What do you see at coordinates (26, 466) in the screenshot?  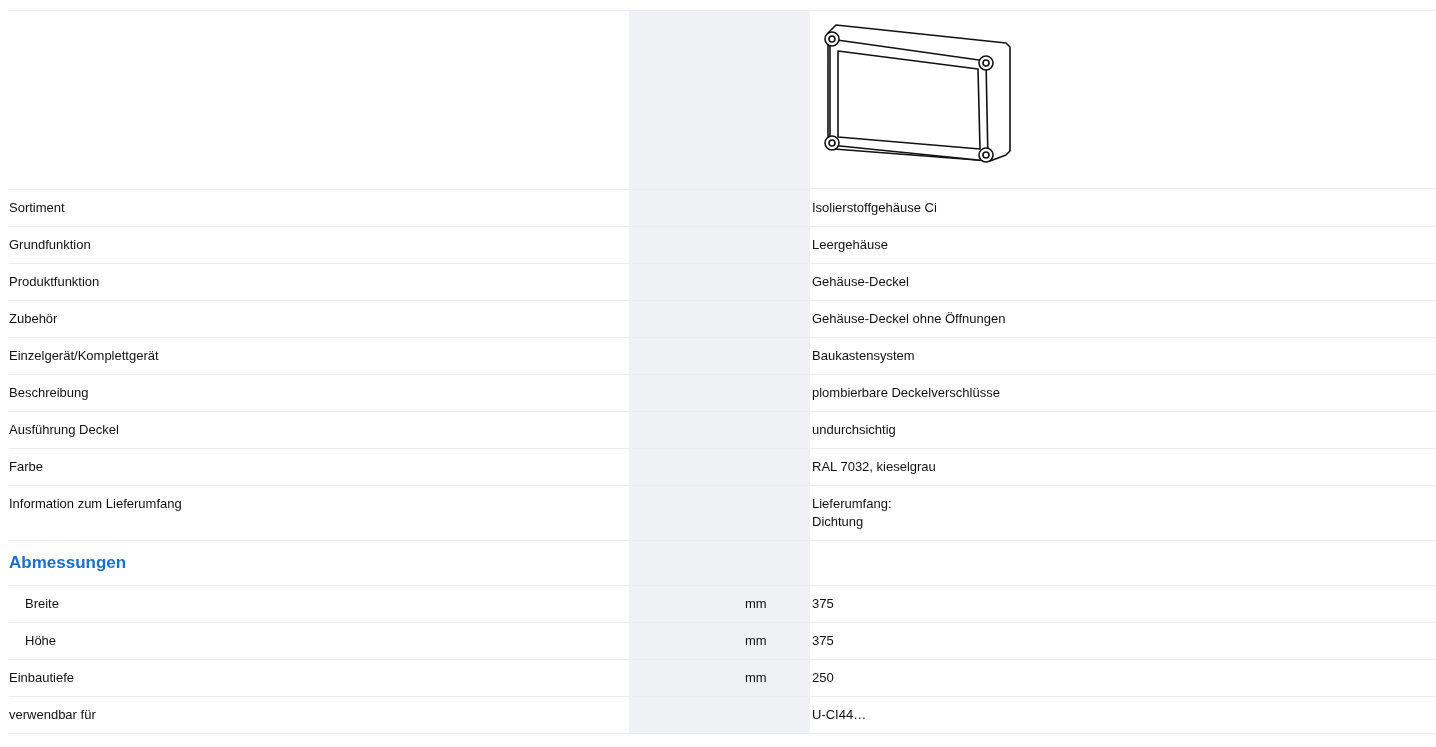 I see `property-label: Farbe` at bounding box center [26, 466].